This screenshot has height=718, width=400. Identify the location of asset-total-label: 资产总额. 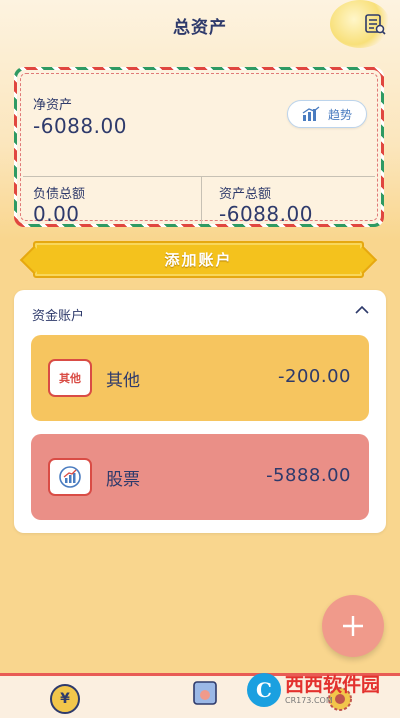
(245, 194).